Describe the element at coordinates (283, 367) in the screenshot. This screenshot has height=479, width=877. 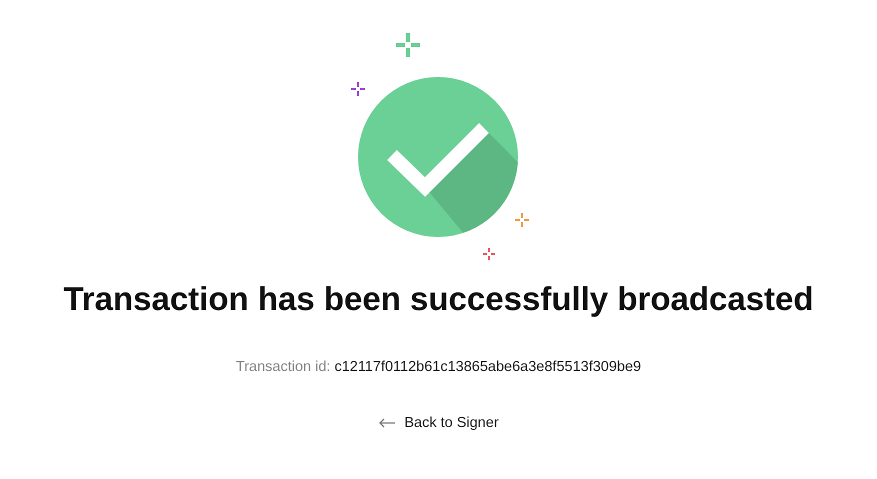
I see `transaction-id-label: Transaction id:` at that location.